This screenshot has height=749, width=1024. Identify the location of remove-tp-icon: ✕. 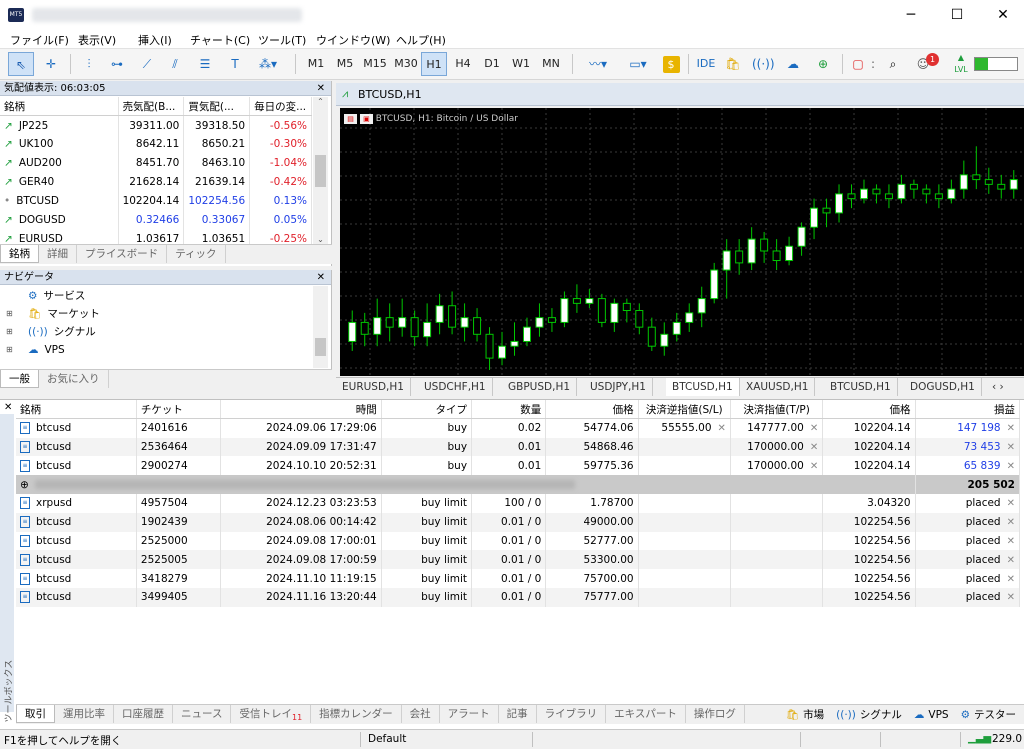
(814, 428).